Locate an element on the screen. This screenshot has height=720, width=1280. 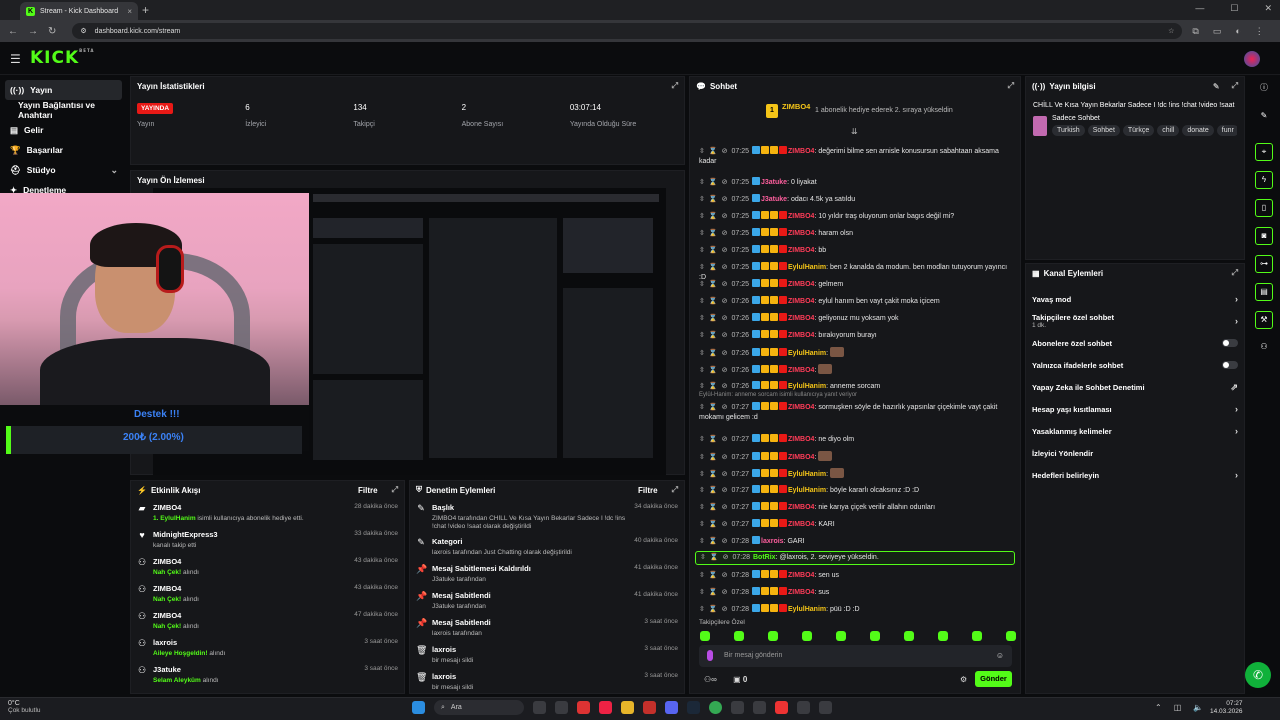
chat-message: ⇳ ⌛ ⊘ 07:28 ZIMBO4: sen us is located at coordinates (856, 575).